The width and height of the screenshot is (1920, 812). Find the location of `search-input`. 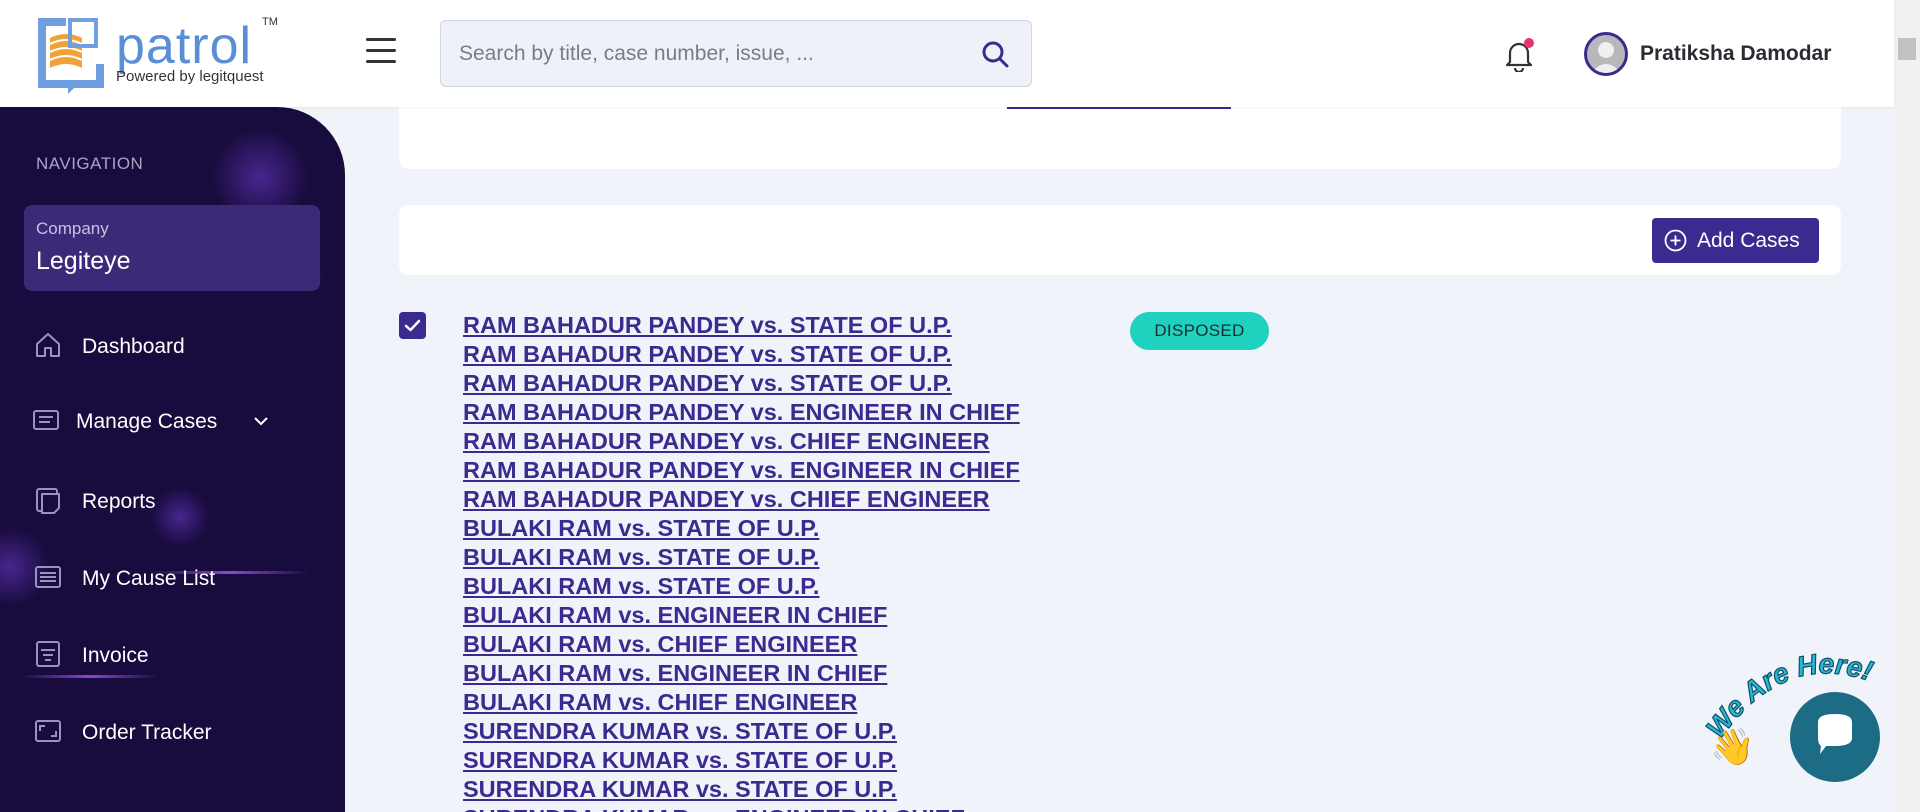

search-input is located at coordinates (709, 53).